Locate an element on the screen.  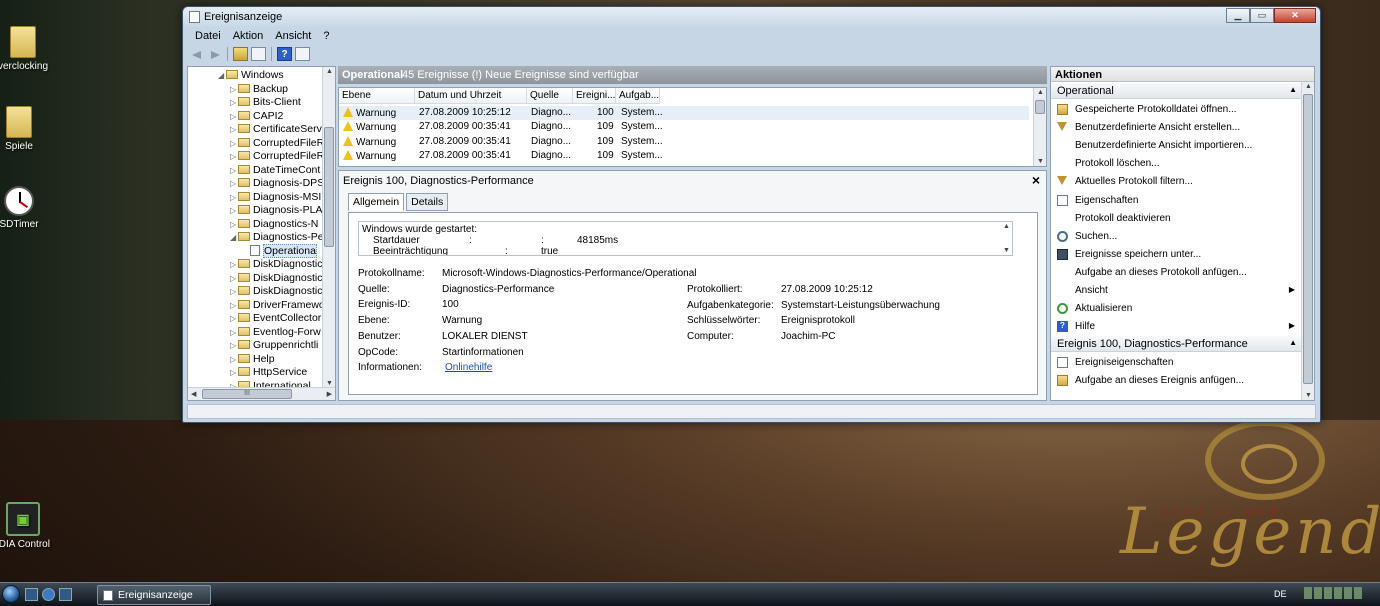
actions-vertical-scrollbar: ▲ ▼ is located at coordinates (1307, 241).